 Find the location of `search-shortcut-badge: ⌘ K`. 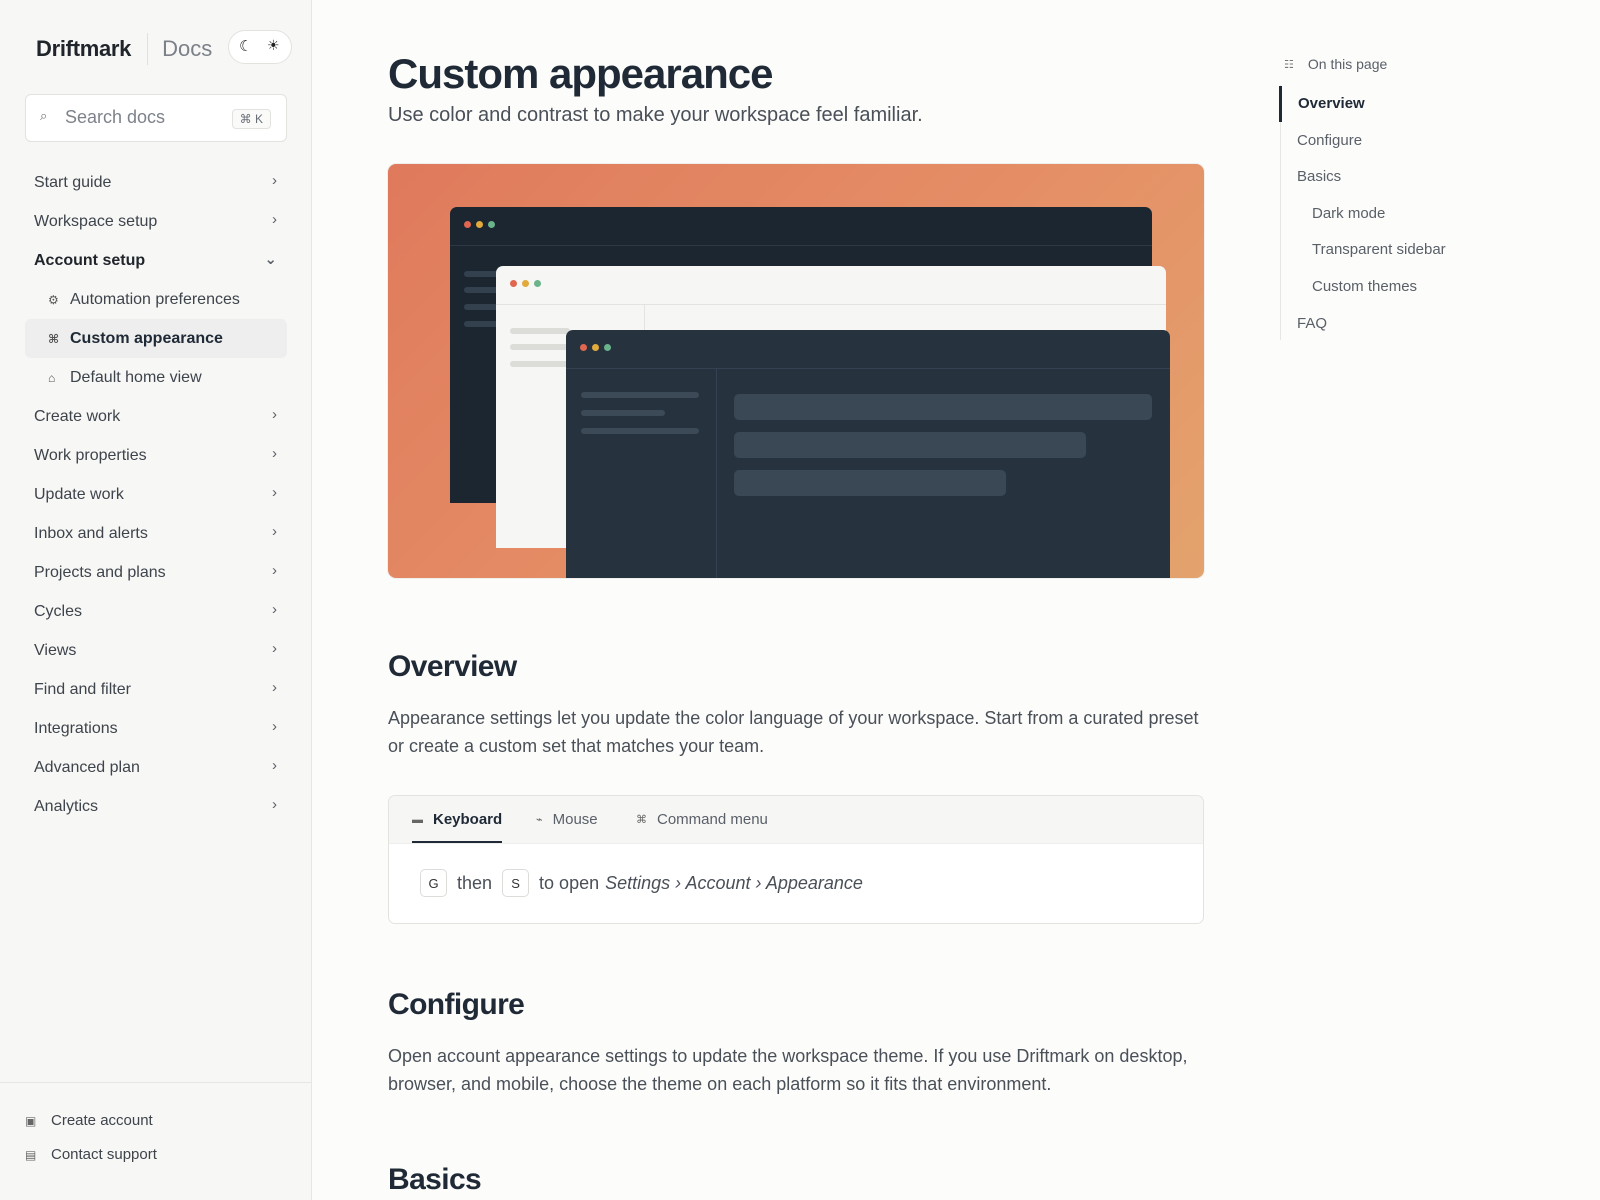

search-shortcut-badge: ⌘ K is located at coordinates (251, 119).